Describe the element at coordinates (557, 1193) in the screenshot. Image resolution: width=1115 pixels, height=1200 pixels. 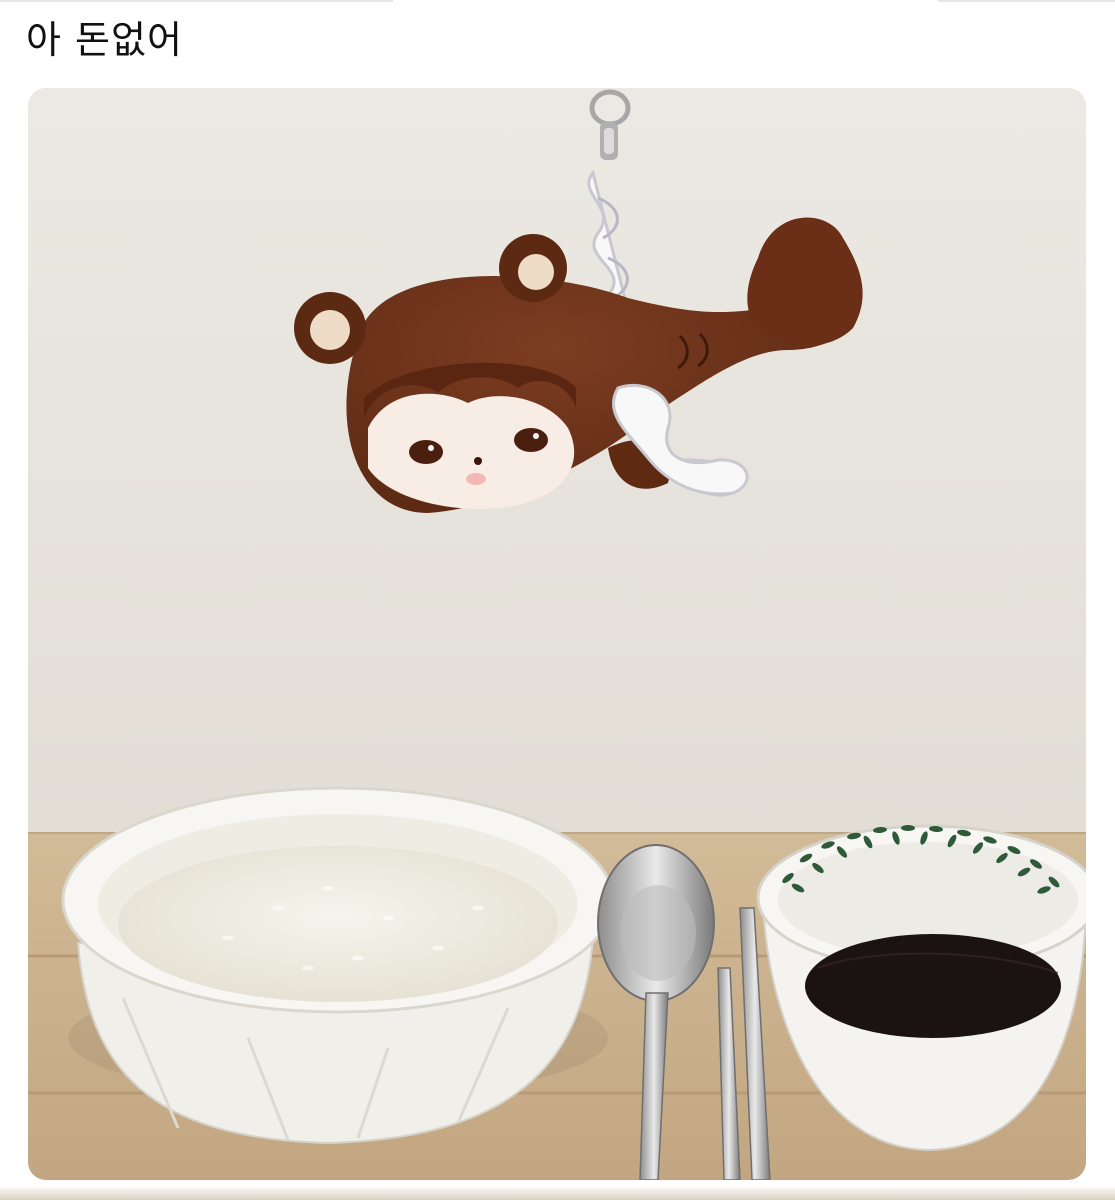
I see `next-post-edge` at that location.